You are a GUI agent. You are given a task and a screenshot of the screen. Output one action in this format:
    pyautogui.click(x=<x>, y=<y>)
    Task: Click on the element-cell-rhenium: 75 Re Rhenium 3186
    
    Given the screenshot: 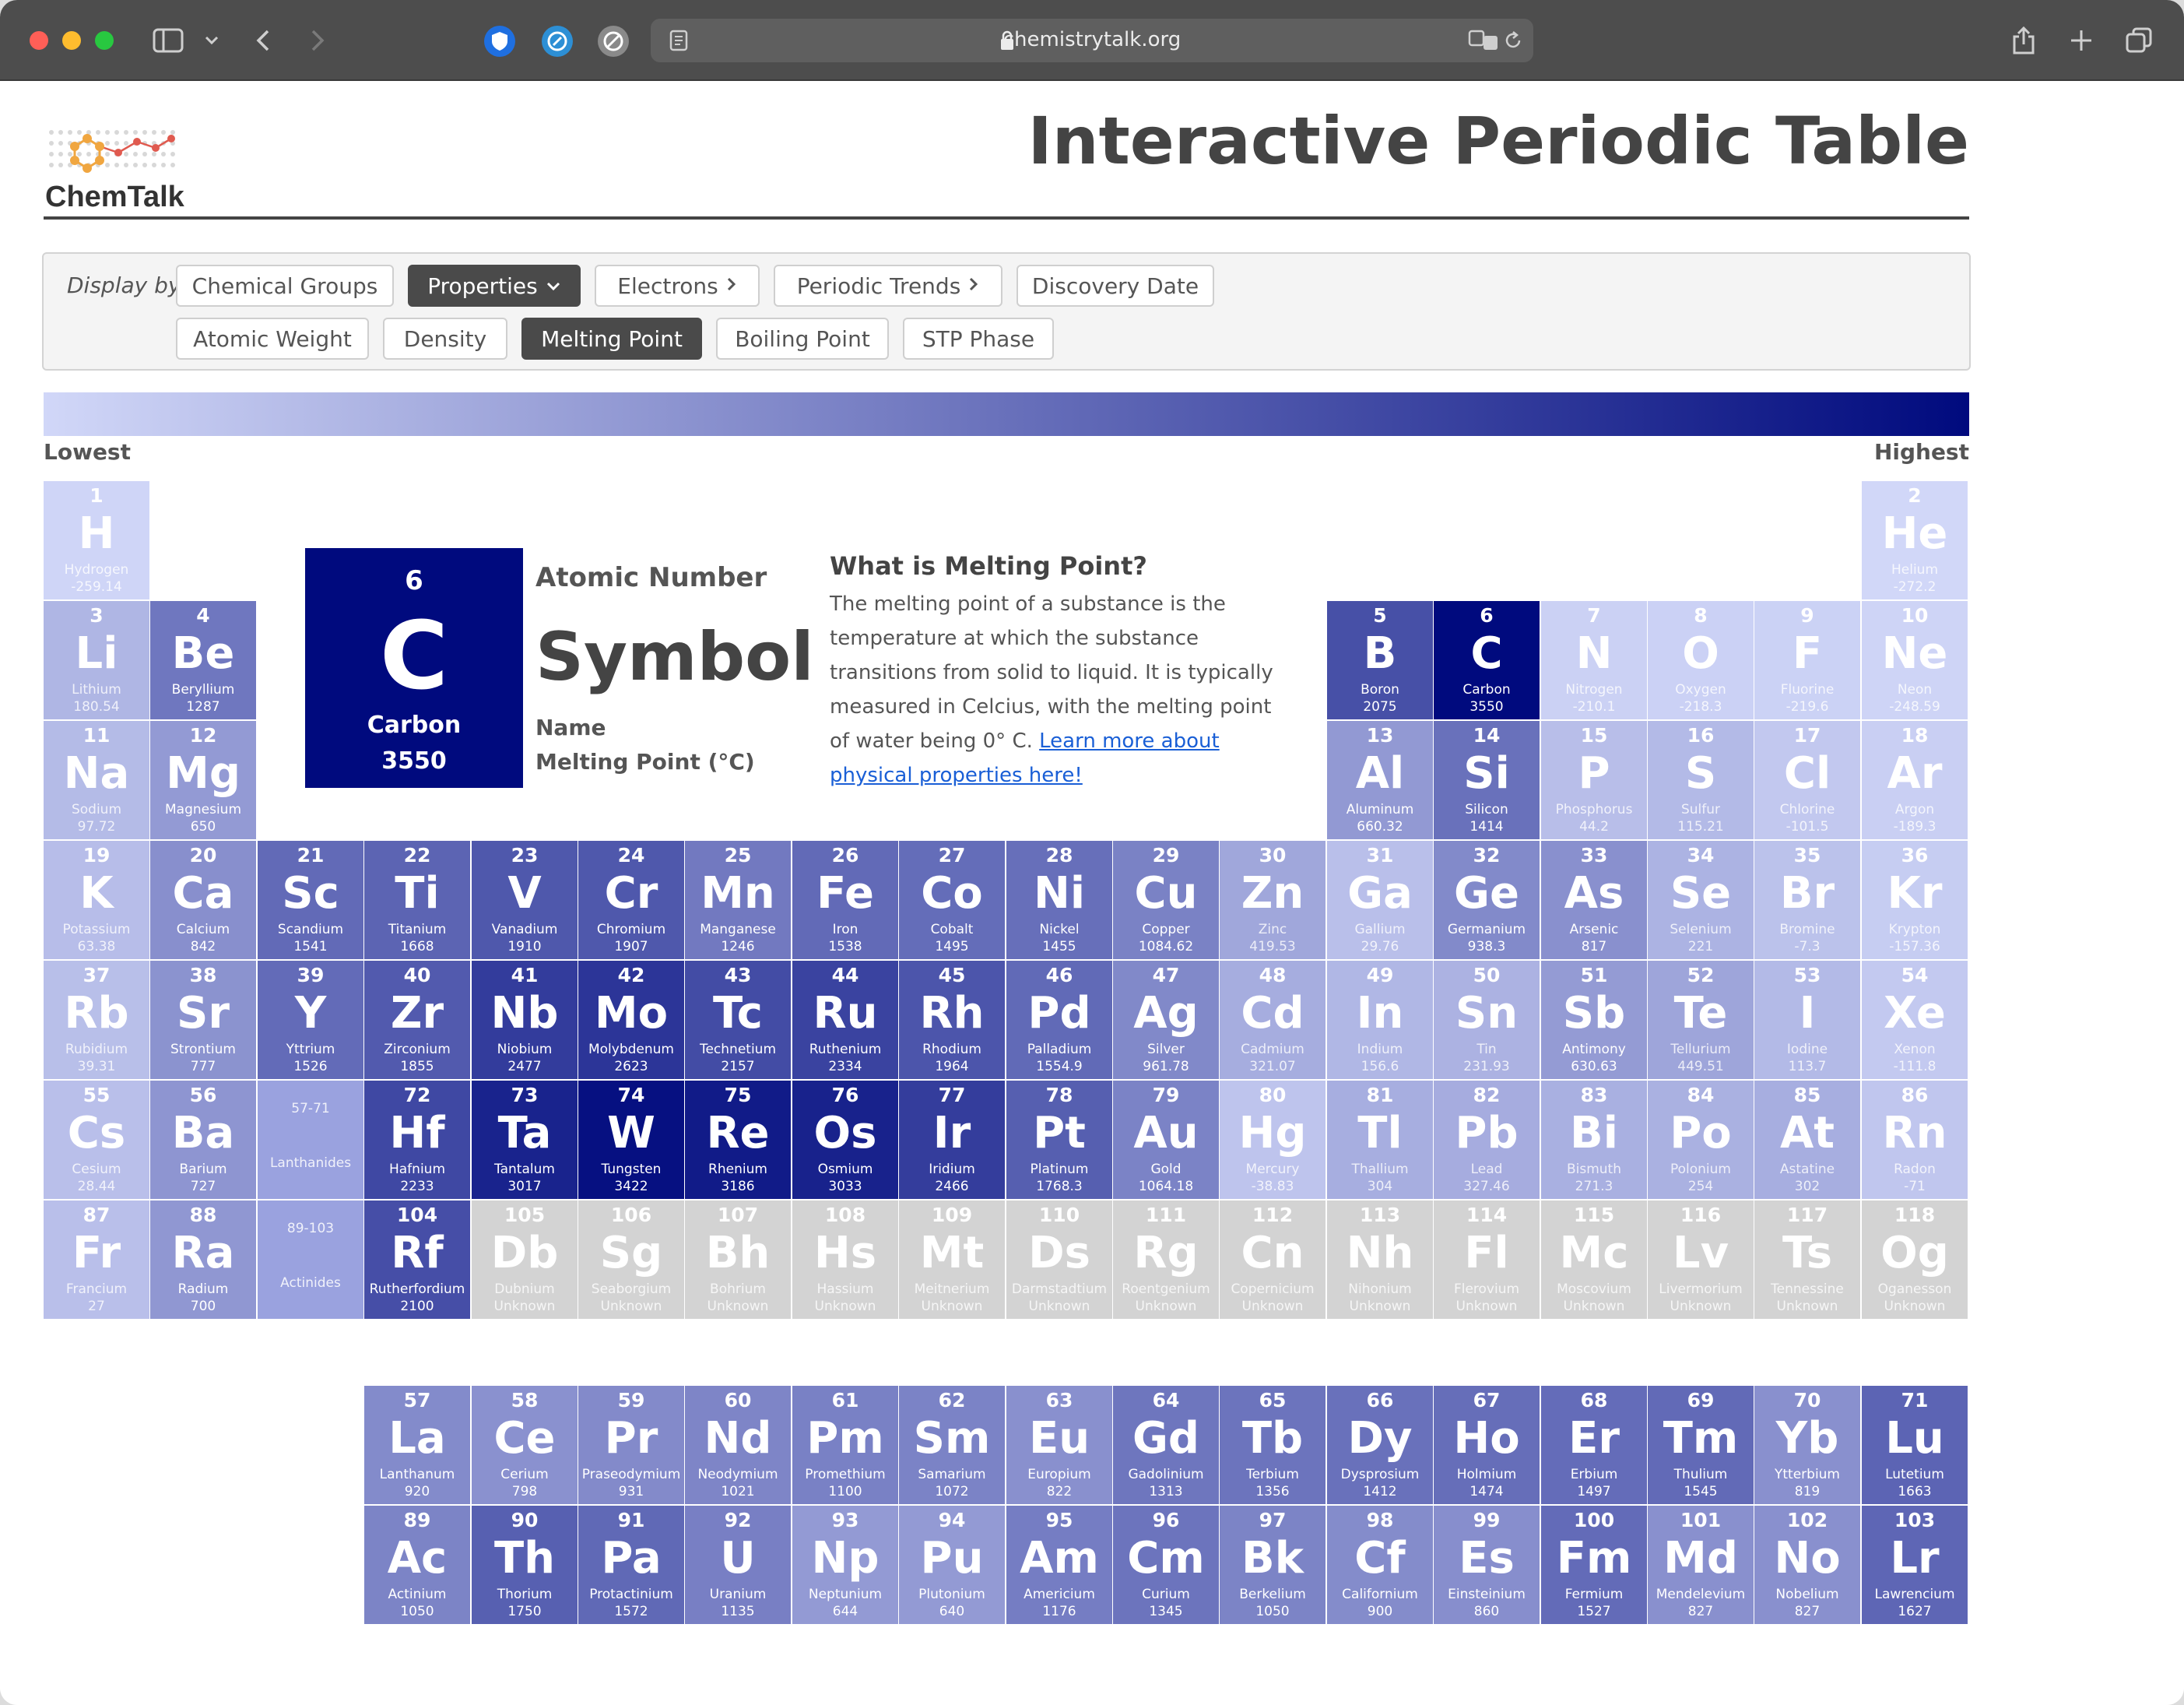 What is the action you would take?
    pyautogui.click(x=738, y=1140)
    